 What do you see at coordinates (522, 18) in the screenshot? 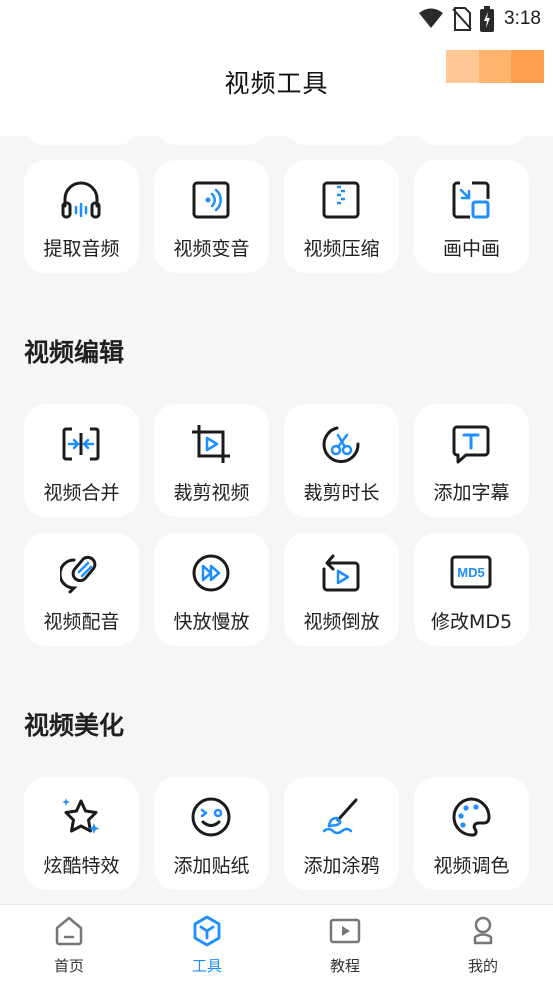
I see `status-time: 3:18` at bounding box center [522, 18].